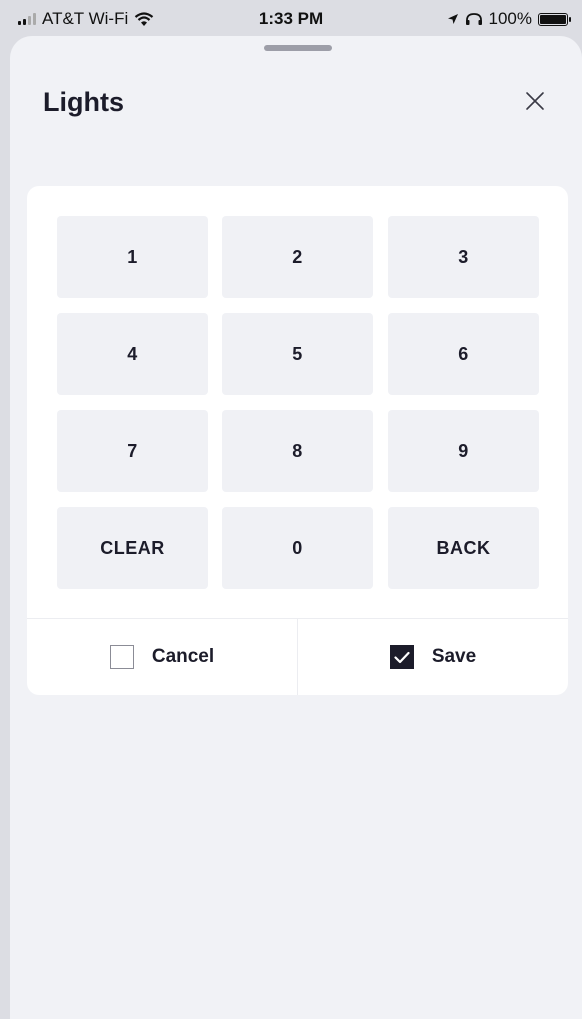 The height and width of the screenshot is (1019, 582). What do you see at coordinates (83, 102) in the screenshot?
I see `sheet-title: Lights` at bounding box center [83, 102].